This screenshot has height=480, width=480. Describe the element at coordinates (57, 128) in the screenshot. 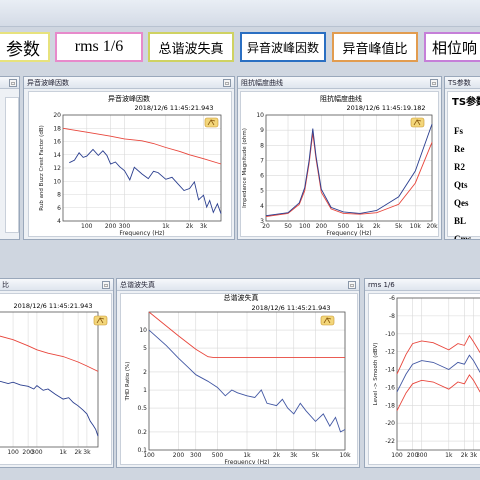

I see `crest-ytick-label: 18` at that location.